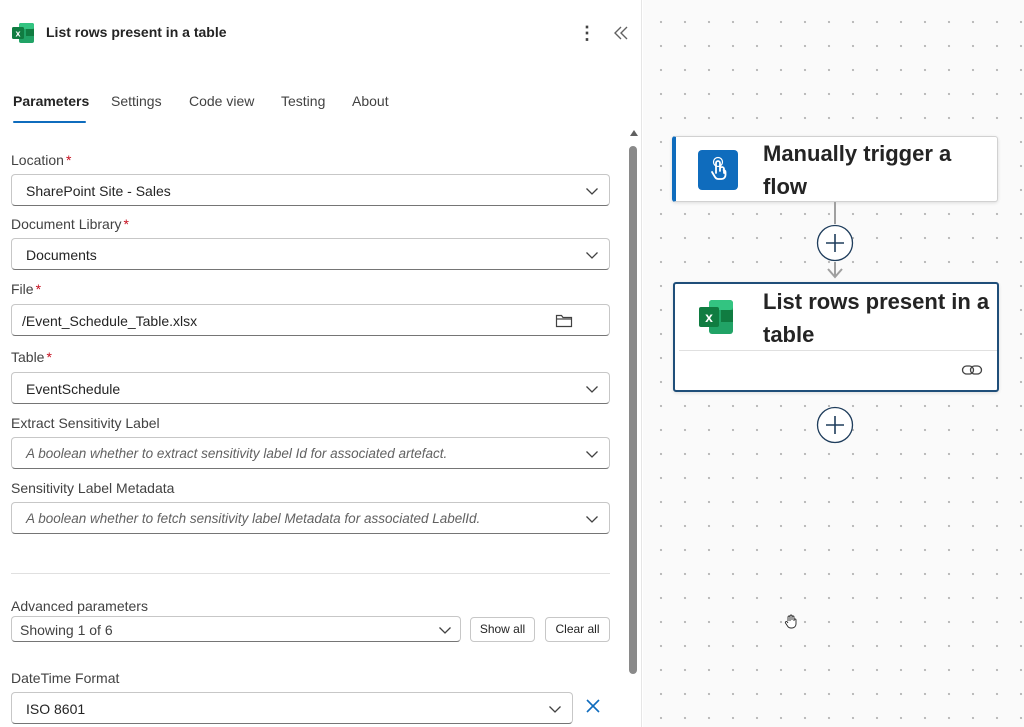  What do you see at coordinates (73, 389) in the screenshot?
I see `table-value: EventSchedule` at bounding box center [73, 389].